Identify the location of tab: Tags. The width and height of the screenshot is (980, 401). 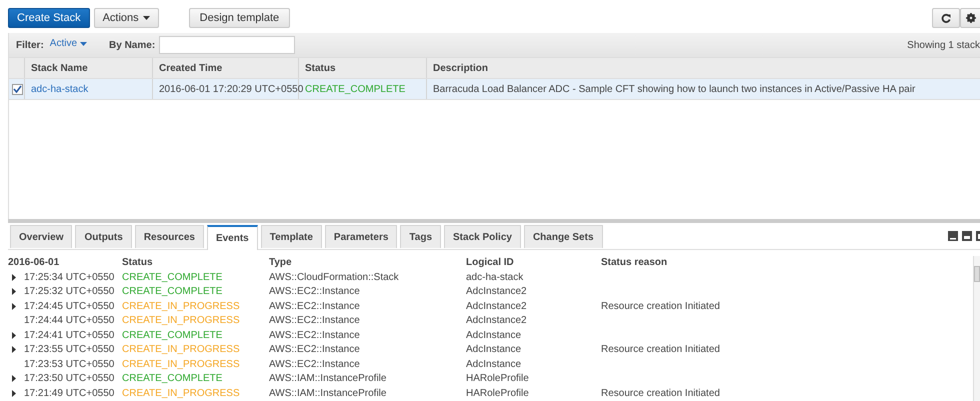
(421, 236).